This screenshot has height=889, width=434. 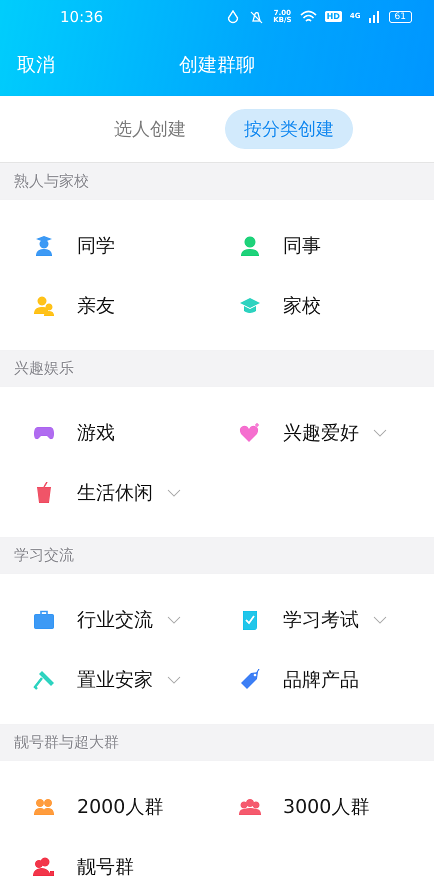 I want to click on signal-icon, so click(x=374, y=16).